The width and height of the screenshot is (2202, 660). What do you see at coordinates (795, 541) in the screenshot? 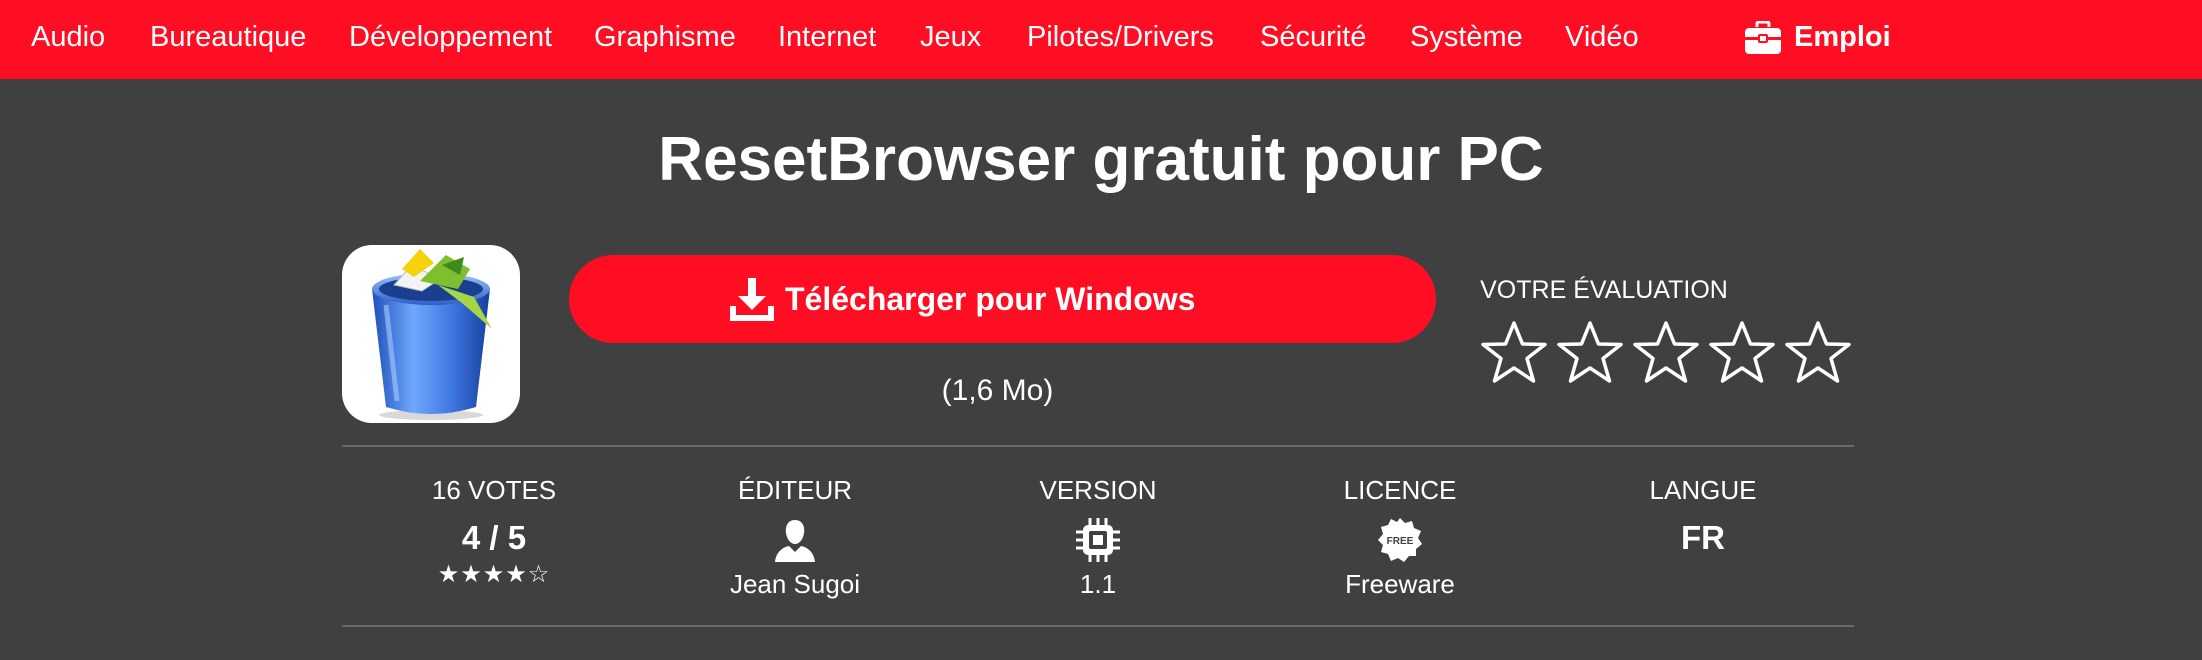
I see `user-icon` at bounding box center [795, 541].